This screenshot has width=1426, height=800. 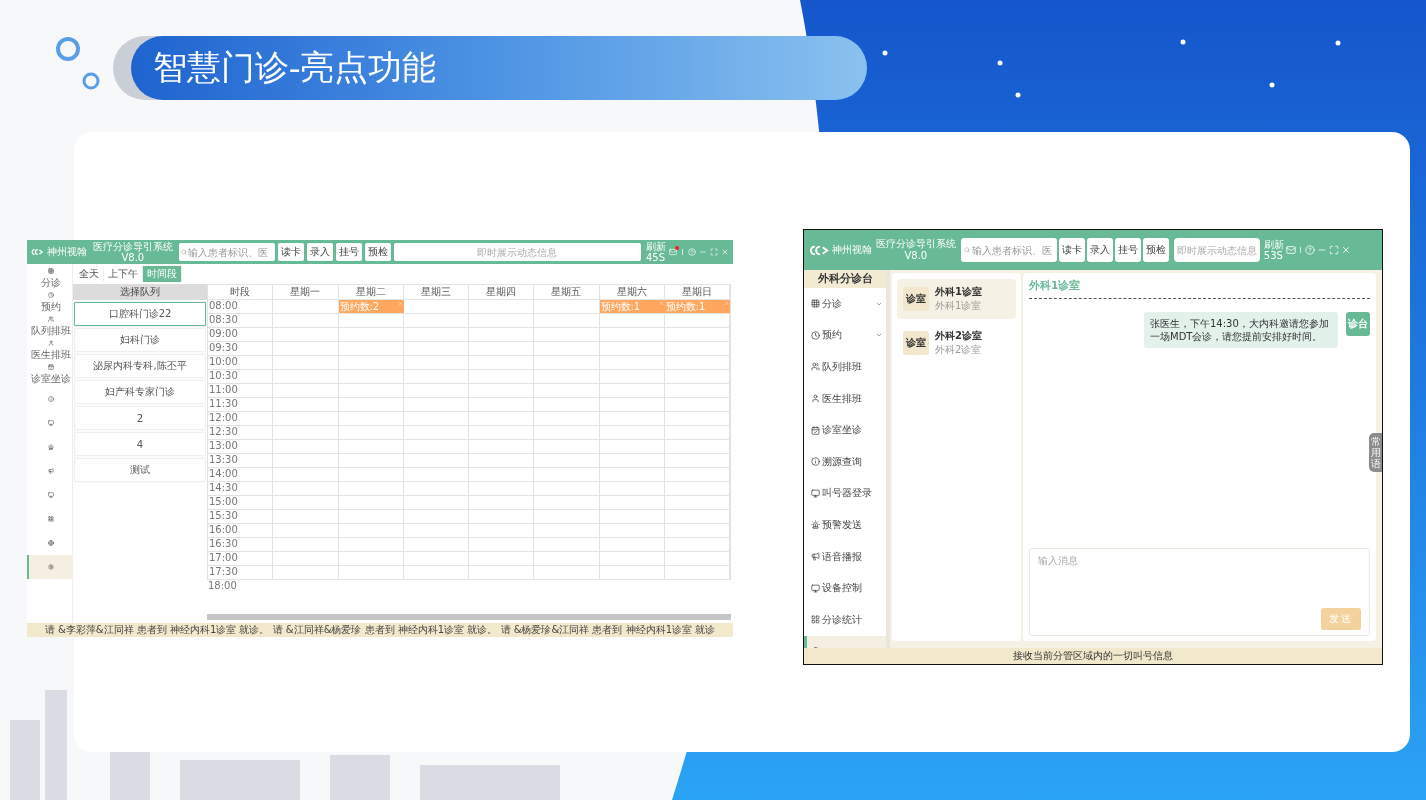 I want to click on column-header: 星期三, so click(x=436, y=292).